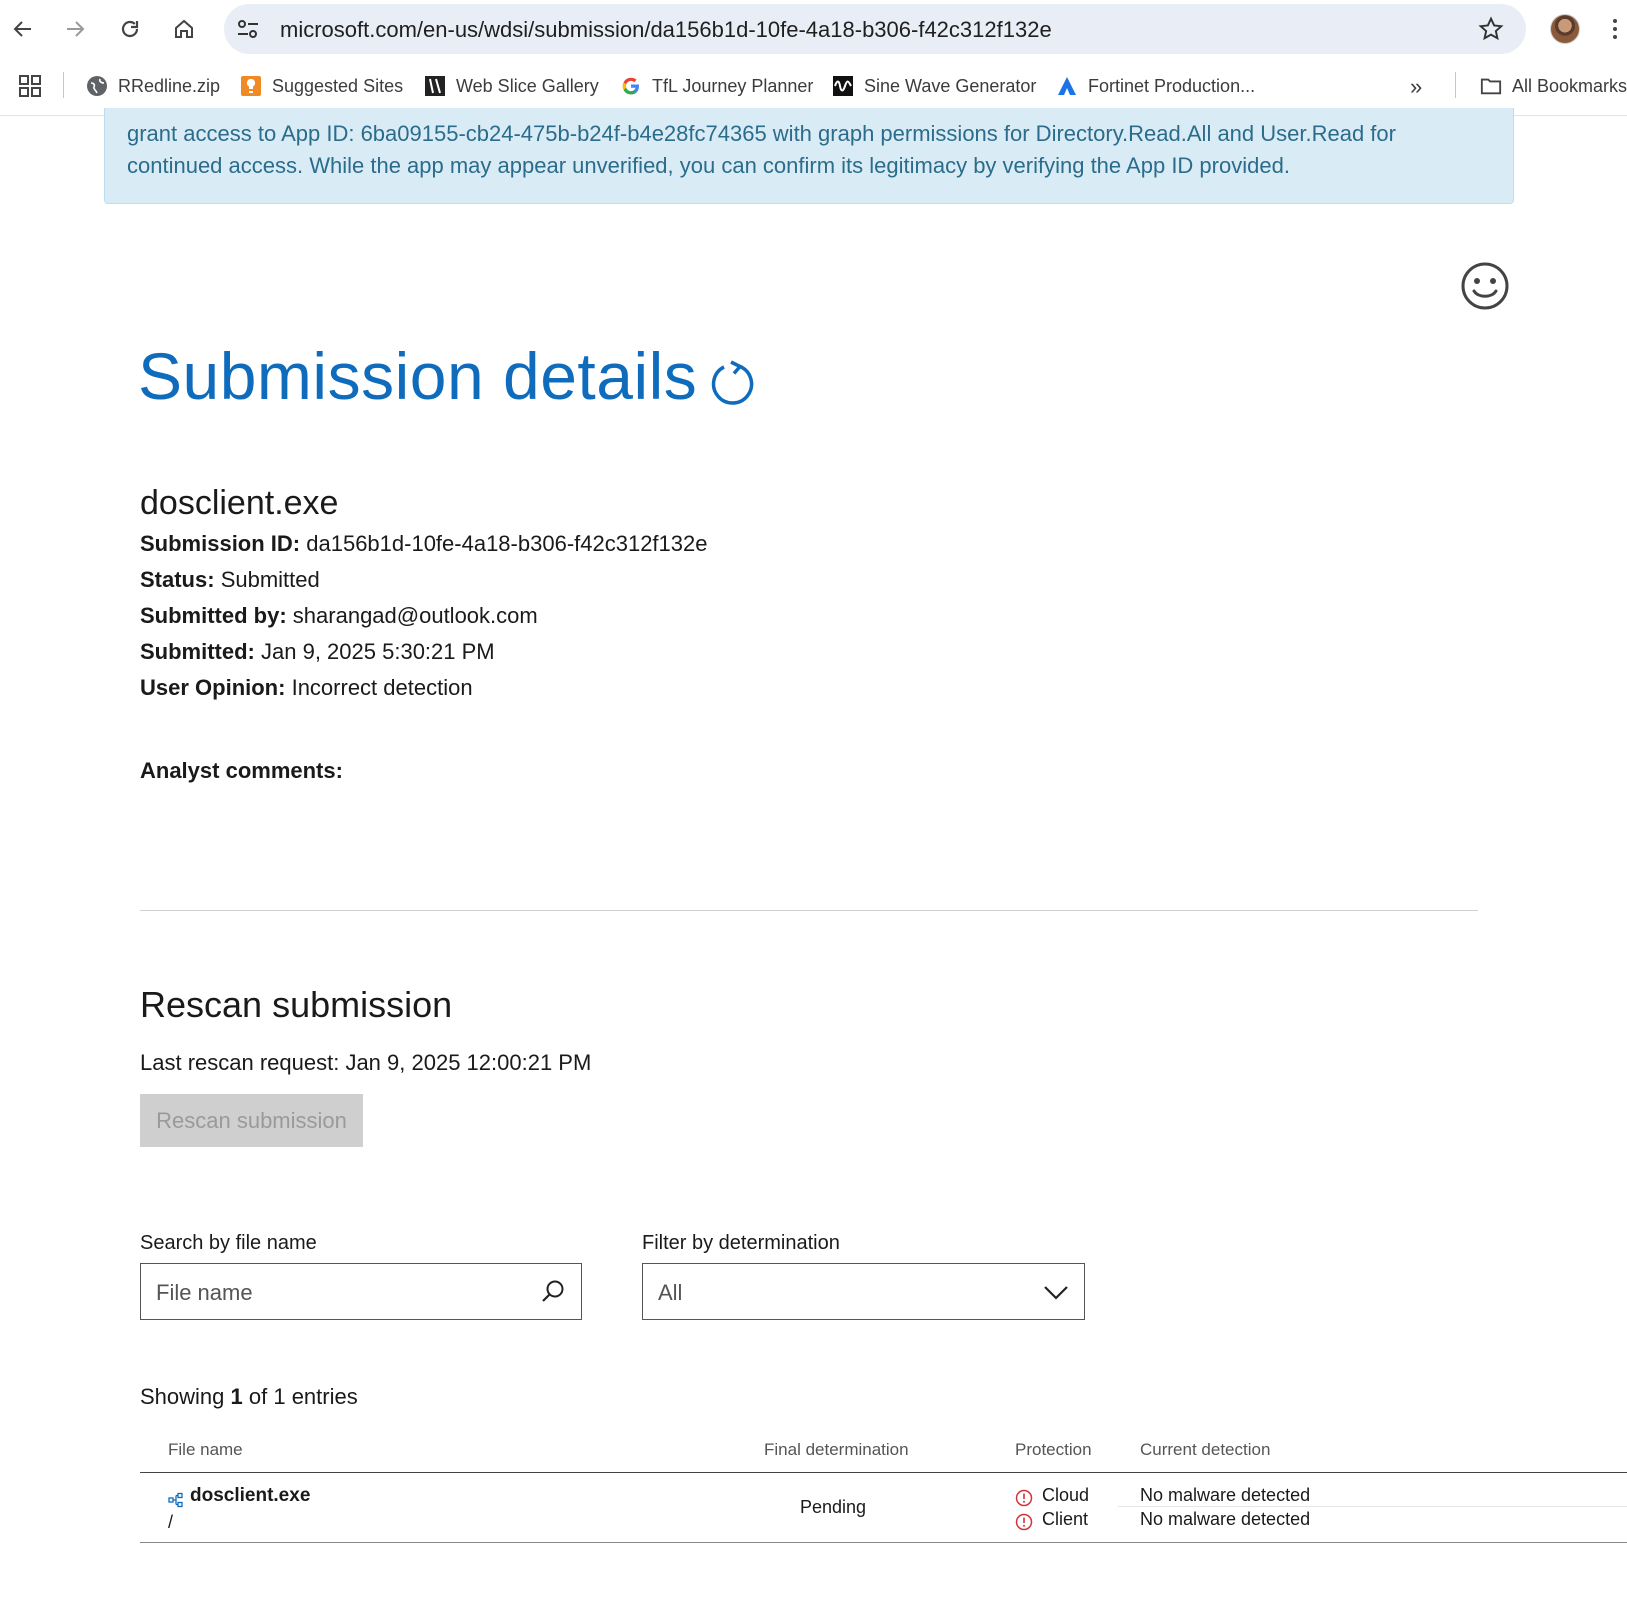 Image resolution: width=1627 pixels, height=1605 pixels. I want to click on table-header-divider, so click(883, 1472).